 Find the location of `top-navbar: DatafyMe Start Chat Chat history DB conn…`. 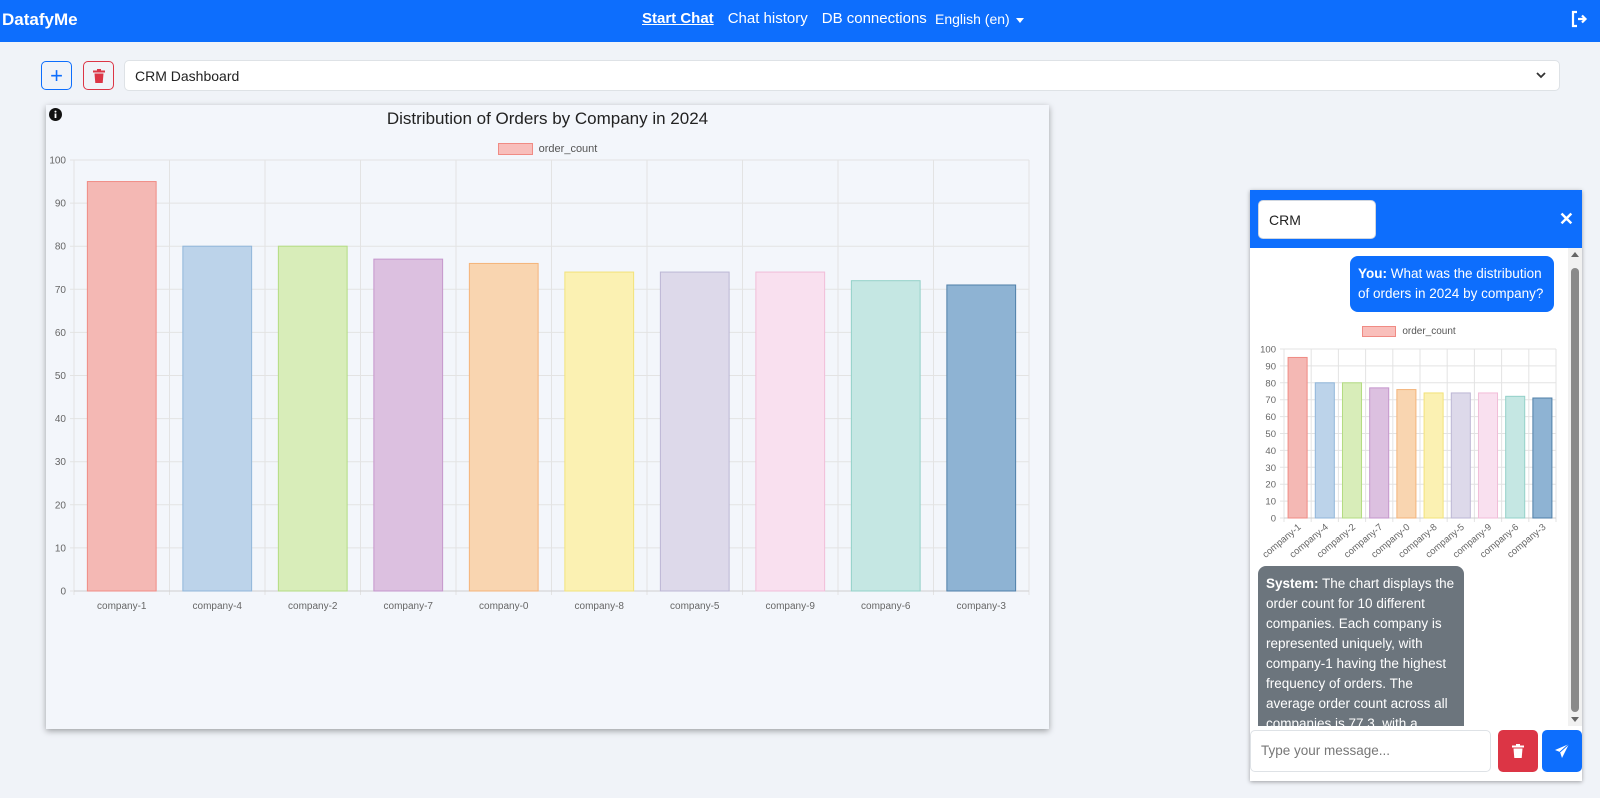

top-navbar: DatafyMe Start Chat Chat history DB conn… is located at coordinates (800, 21).